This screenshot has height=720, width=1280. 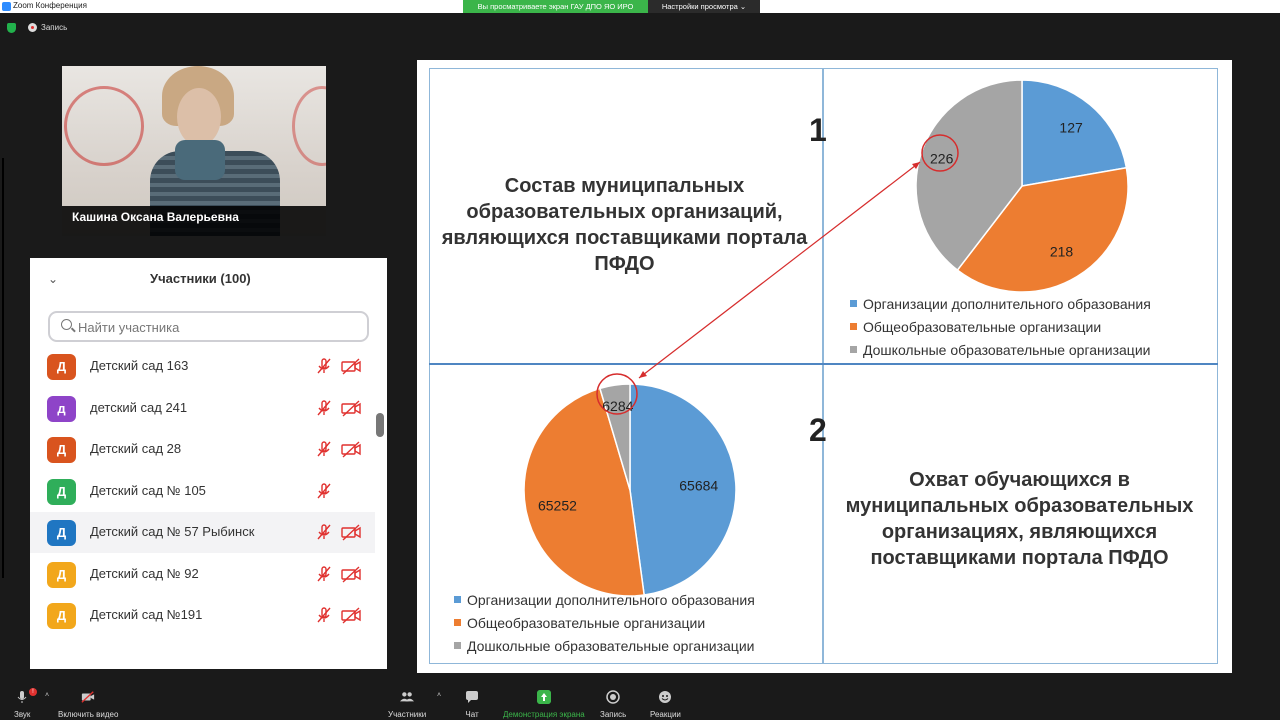 What do you see at coordinates (704, 6) in the screenshot?
I see `view-options-button: Настройки просмотра ⌄` at bounding box center [704, 6].